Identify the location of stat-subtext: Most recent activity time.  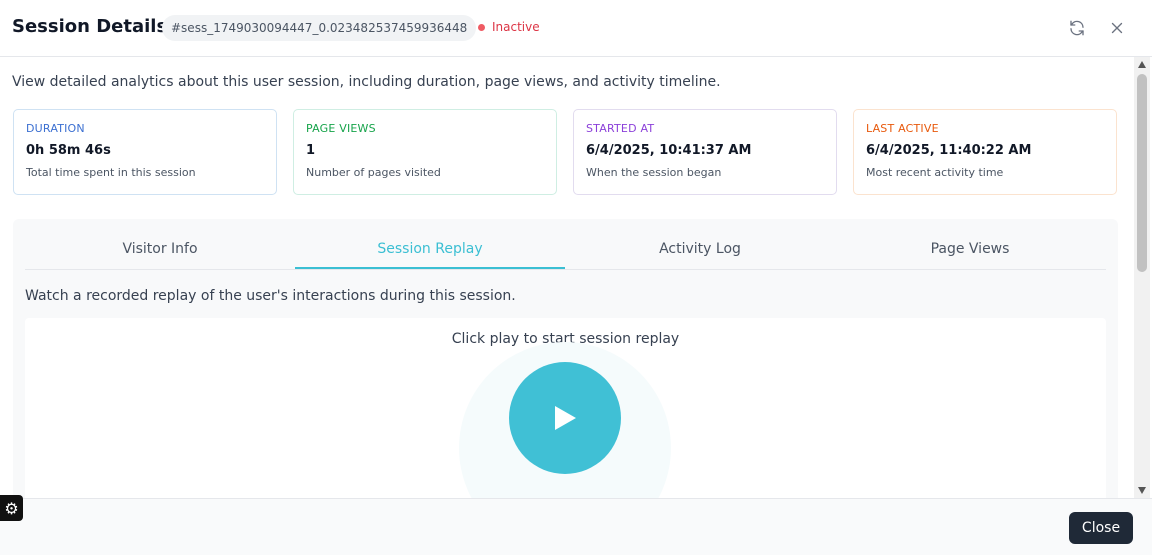
(935, 172).